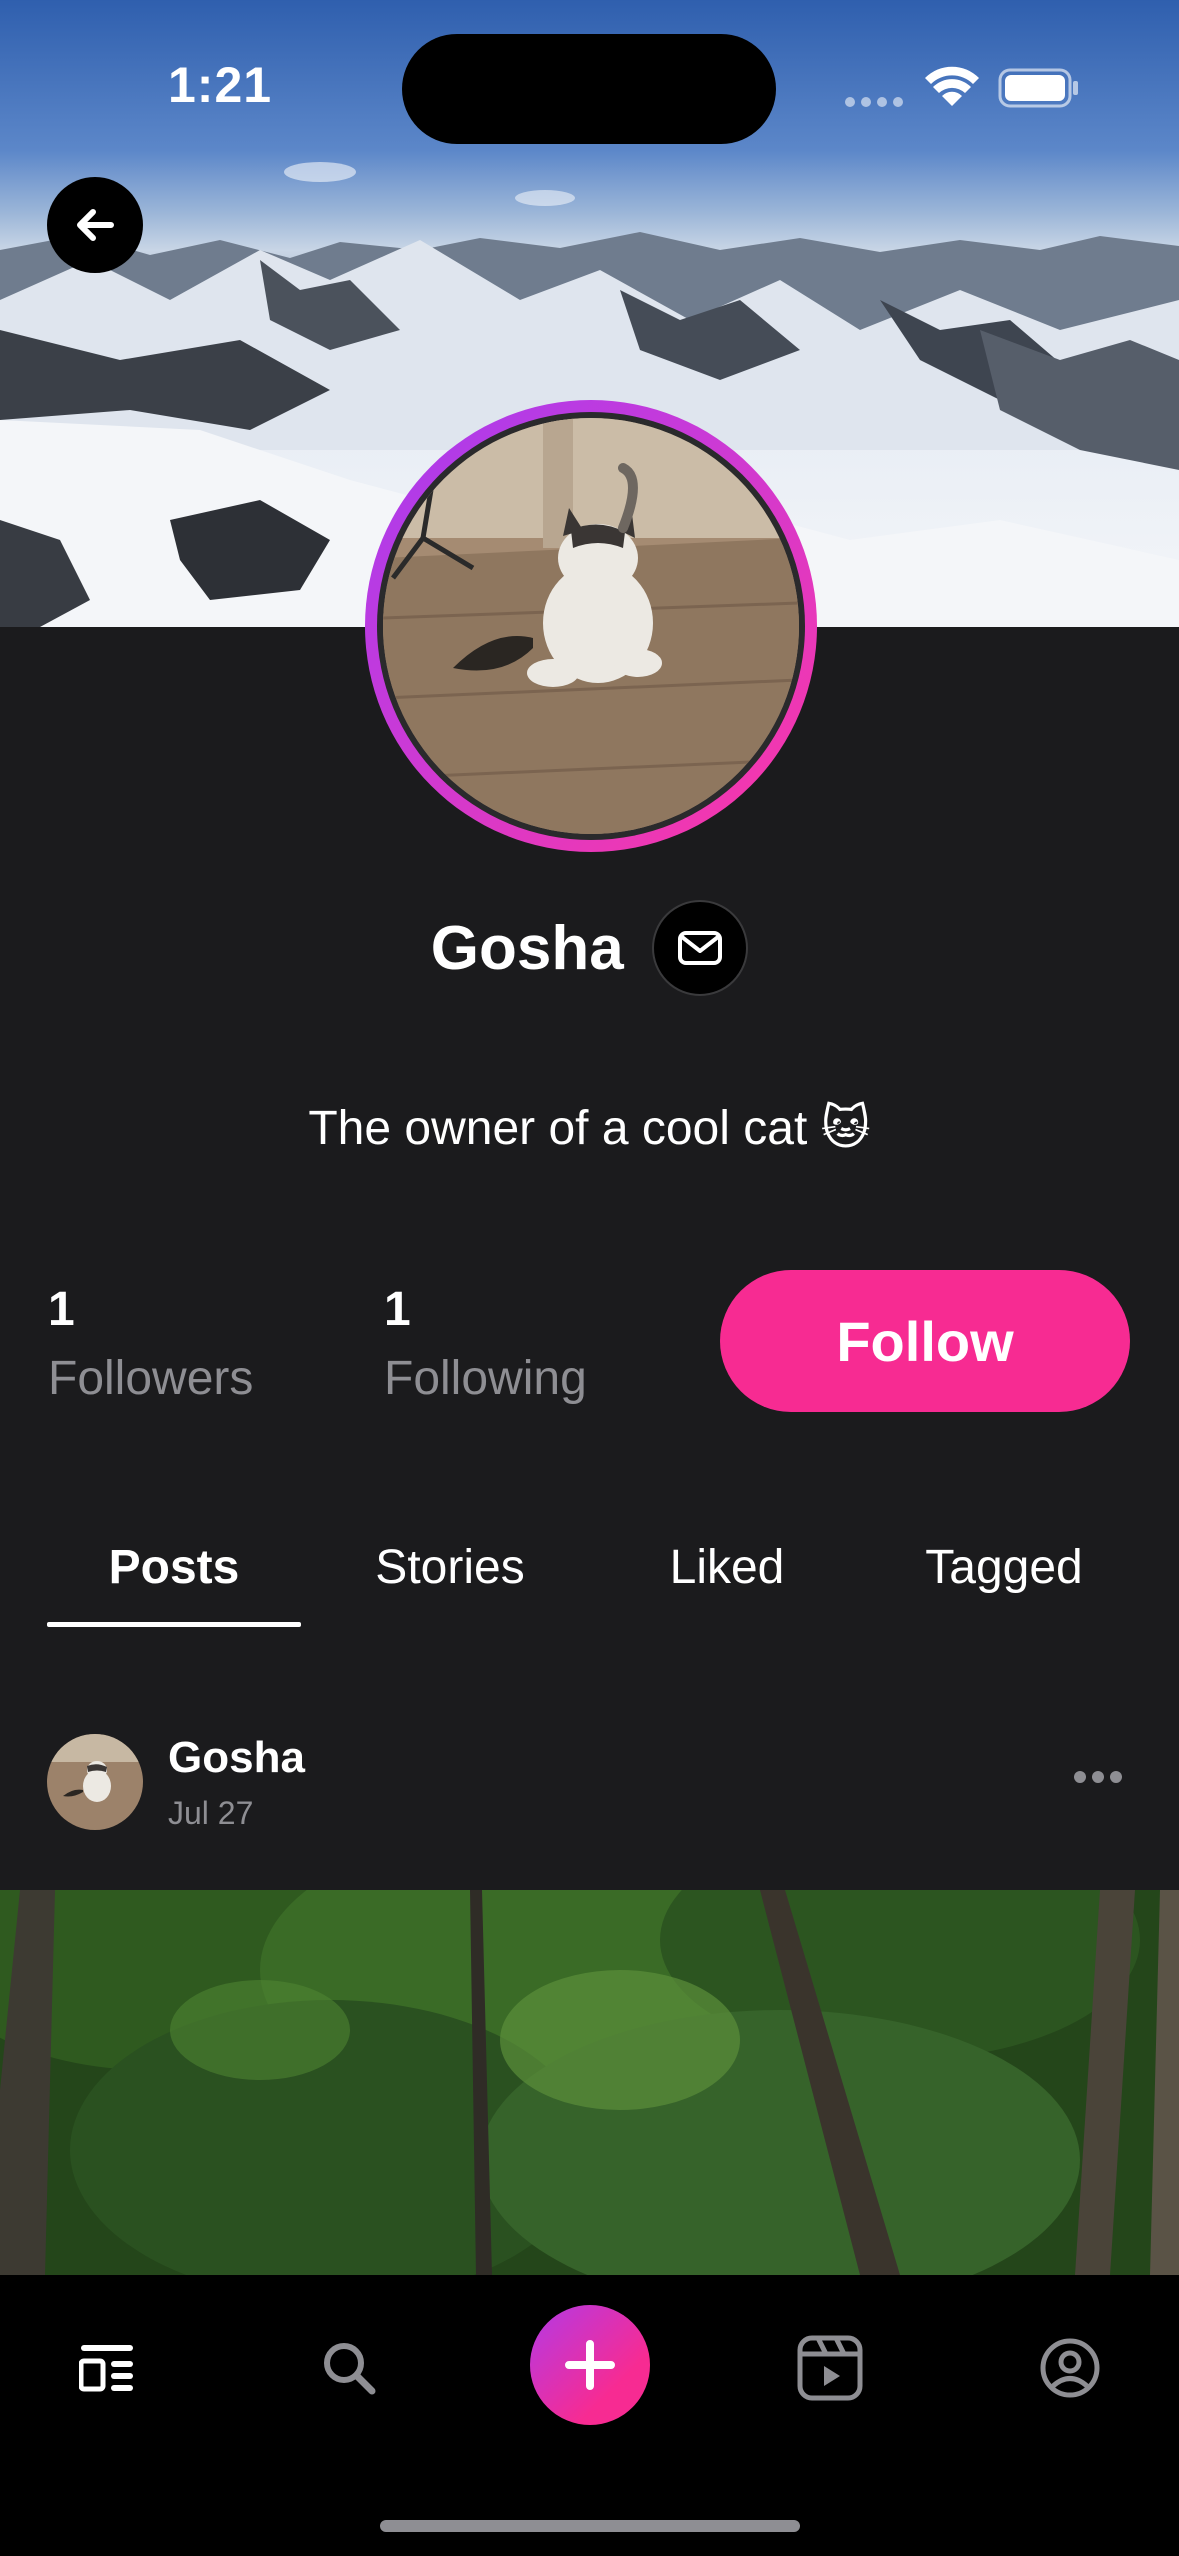 This screenshot has width=1179, height=2556. Describe the element at coordinates (236, 1758) in the screenshot. I see `post-author-name: Gosha` at that location.